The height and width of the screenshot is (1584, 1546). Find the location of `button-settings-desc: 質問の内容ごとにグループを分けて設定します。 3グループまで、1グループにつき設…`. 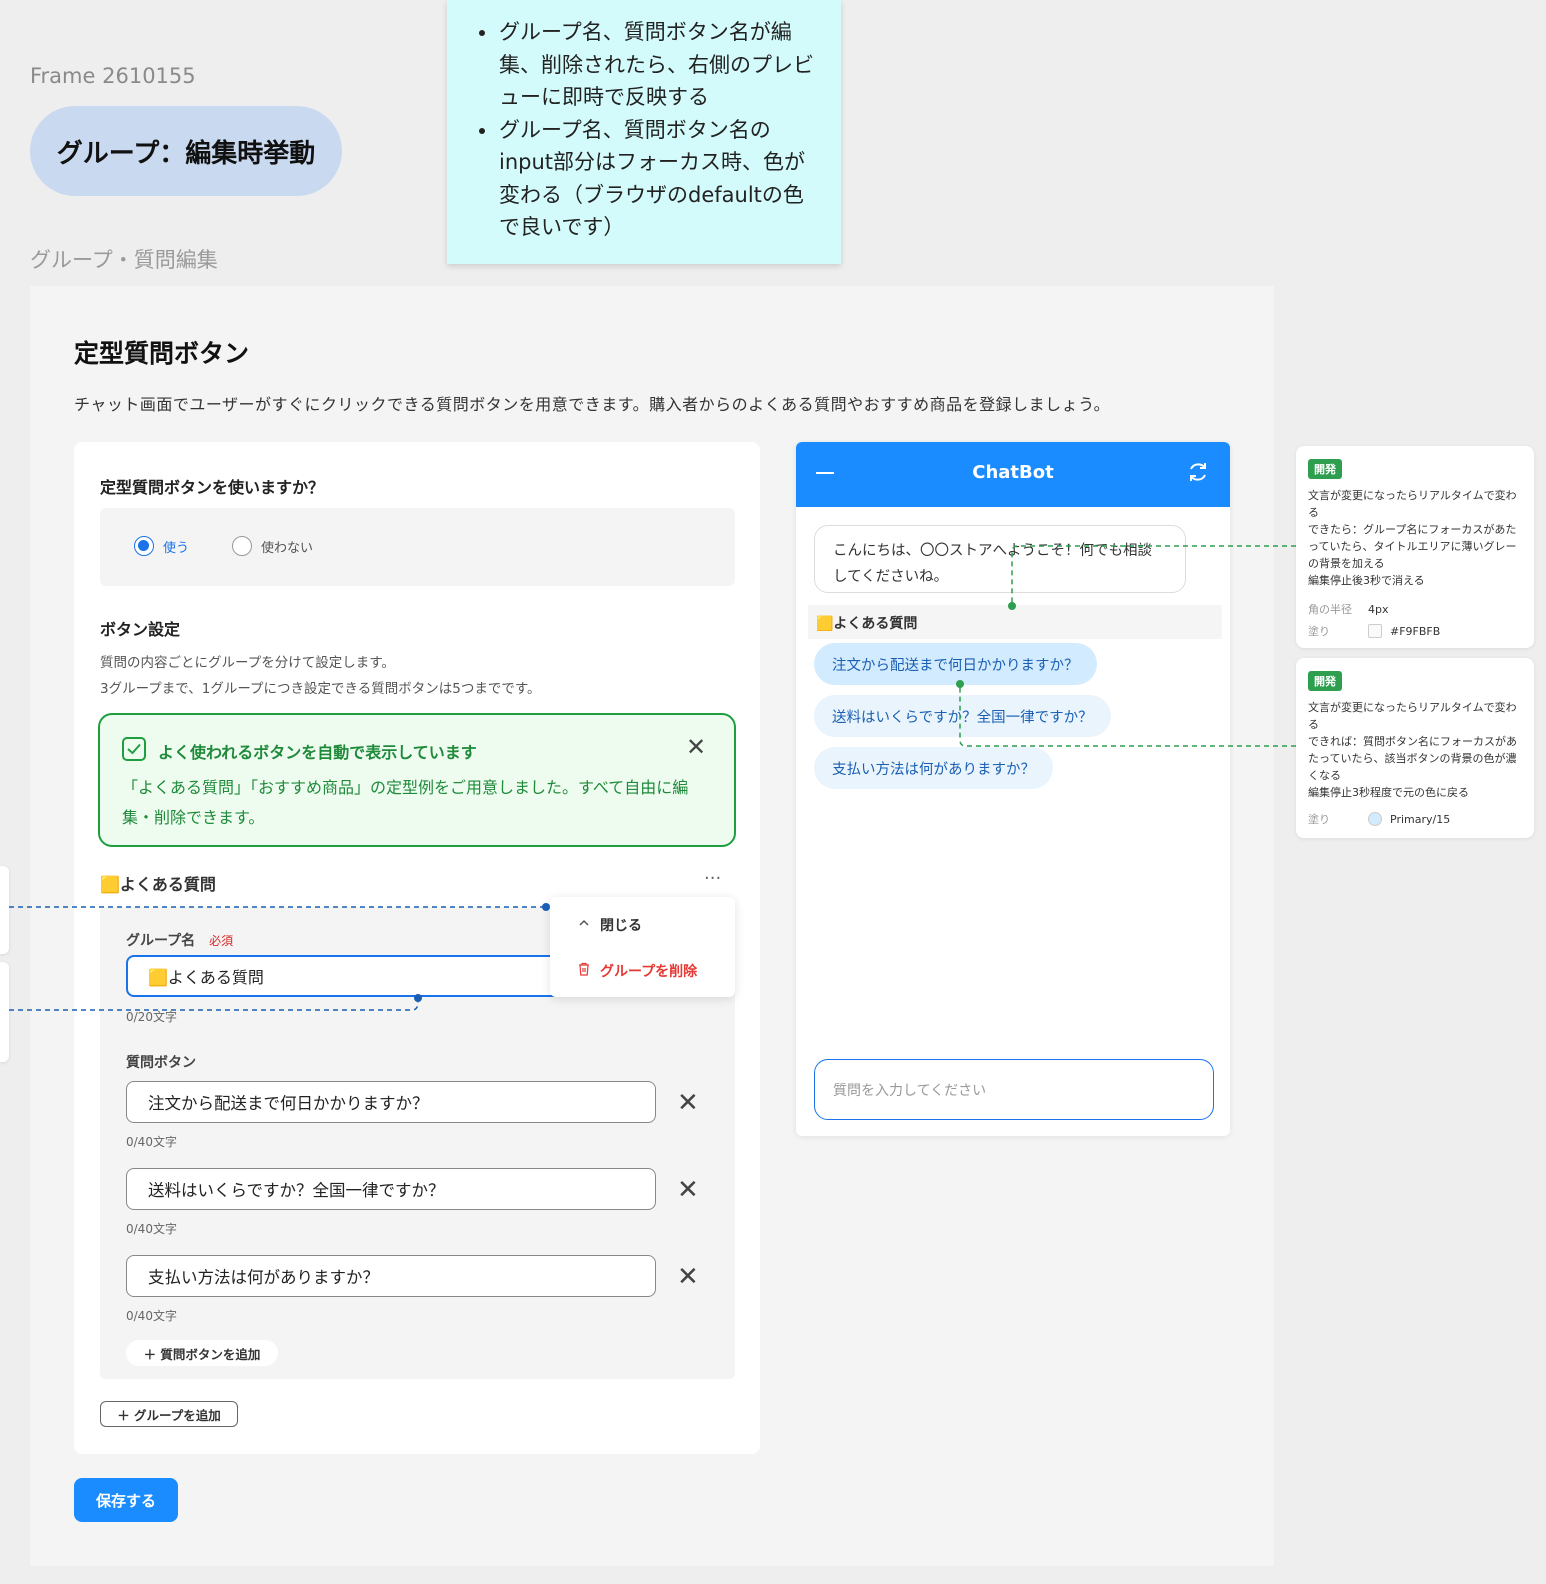

button-settings-desc: 質問の内容ごとにグループを分けて設定します。 3グループまで、1グループにつき設… is located at coordinates (320, 676).